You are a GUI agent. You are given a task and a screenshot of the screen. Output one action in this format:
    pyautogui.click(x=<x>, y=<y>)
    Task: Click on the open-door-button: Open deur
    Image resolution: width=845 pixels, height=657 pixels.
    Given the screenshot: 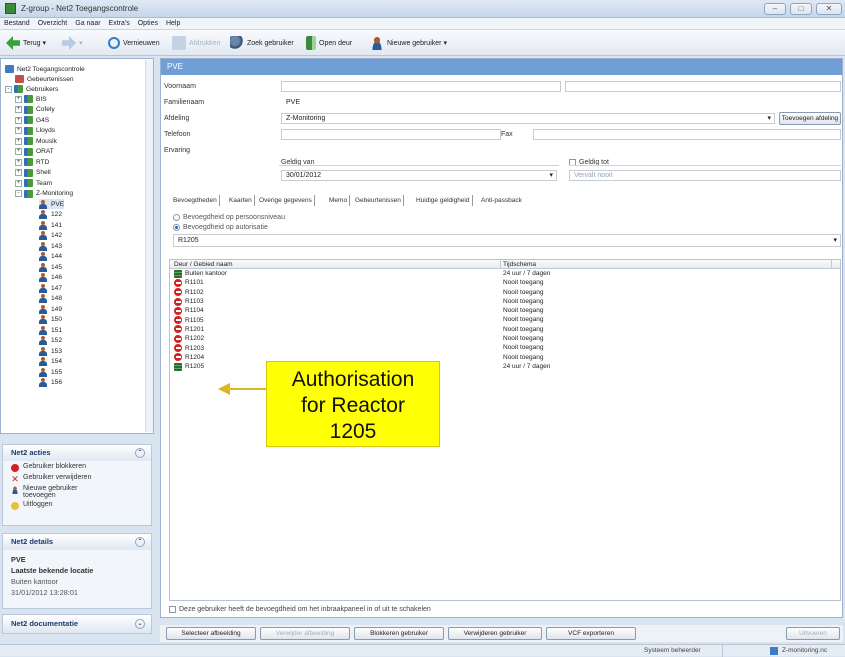 What is the action you would take?
    pyautogui.click(x=329, y=43)
    